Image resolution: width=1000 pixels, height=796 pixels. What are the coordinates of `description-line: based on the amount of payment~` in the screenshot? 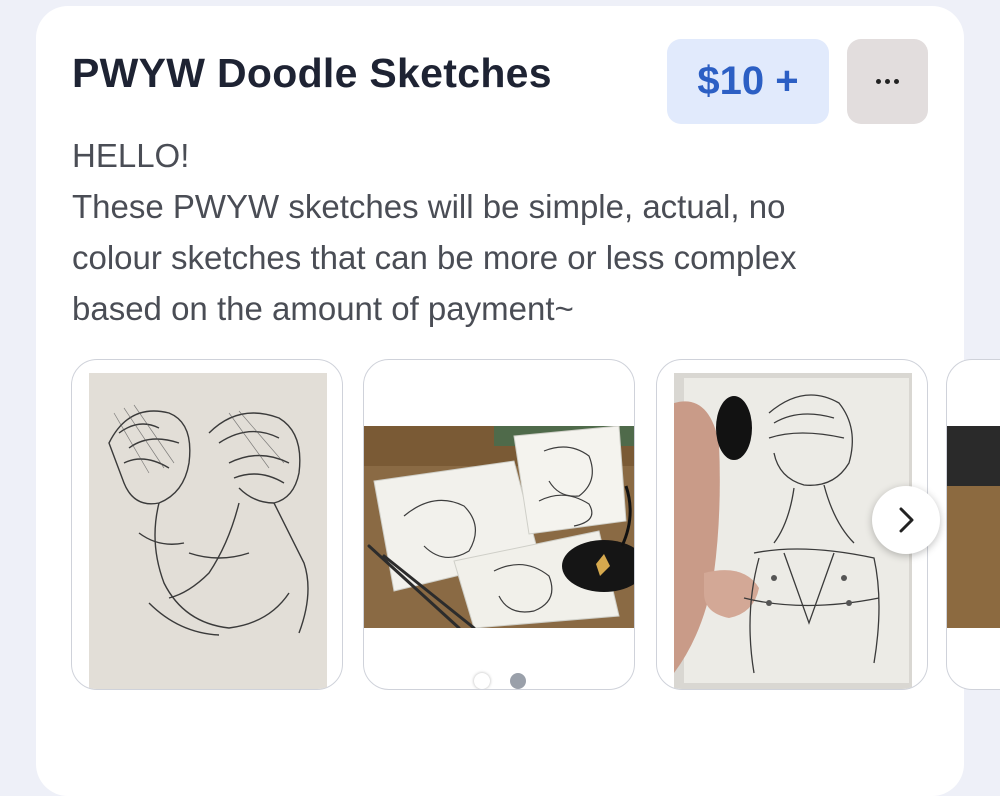 It's located at (323, 308).